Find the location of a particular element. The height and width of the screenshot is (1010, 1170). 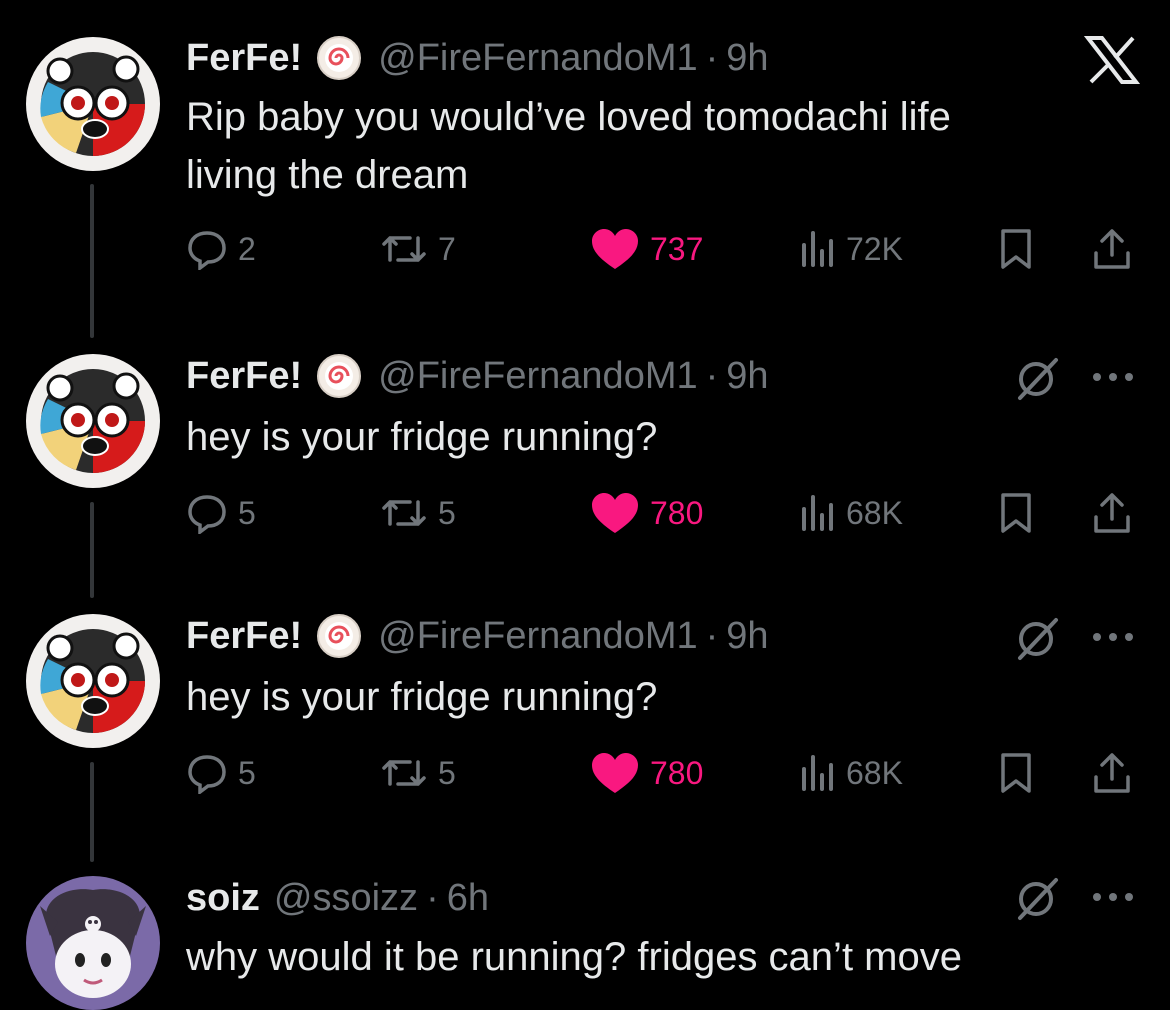

tweet-header: soiz @ssoizz · 6h is located at coordinates (337, 898).